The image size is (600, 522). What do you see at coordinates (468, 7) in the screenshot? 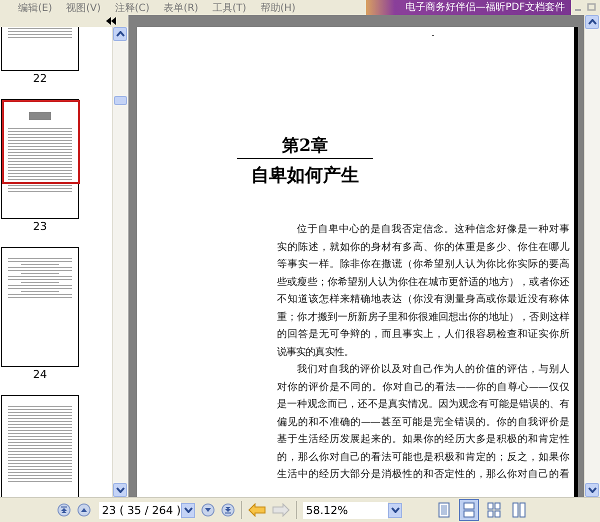
I see `ad-banner: 电子商务好伴侣—福昕PDF文档套件` at bounding box center [468, 7].